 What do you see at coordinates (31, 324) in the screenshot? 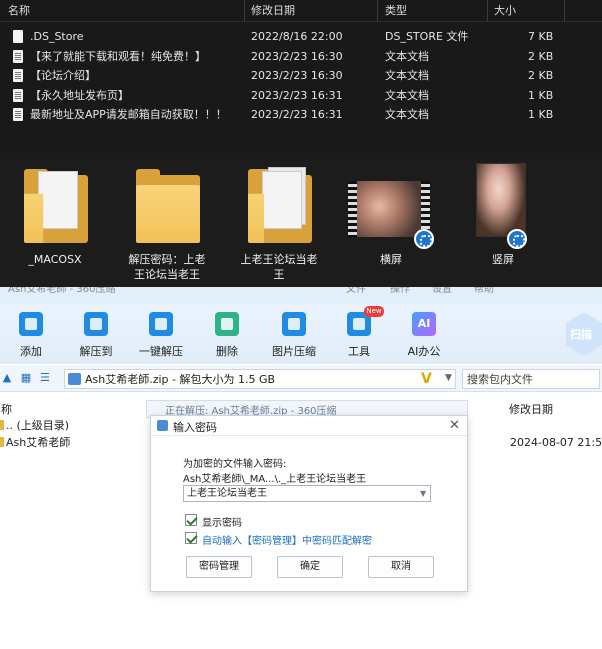
I see `add-icon` at bounding box center [31, 324].